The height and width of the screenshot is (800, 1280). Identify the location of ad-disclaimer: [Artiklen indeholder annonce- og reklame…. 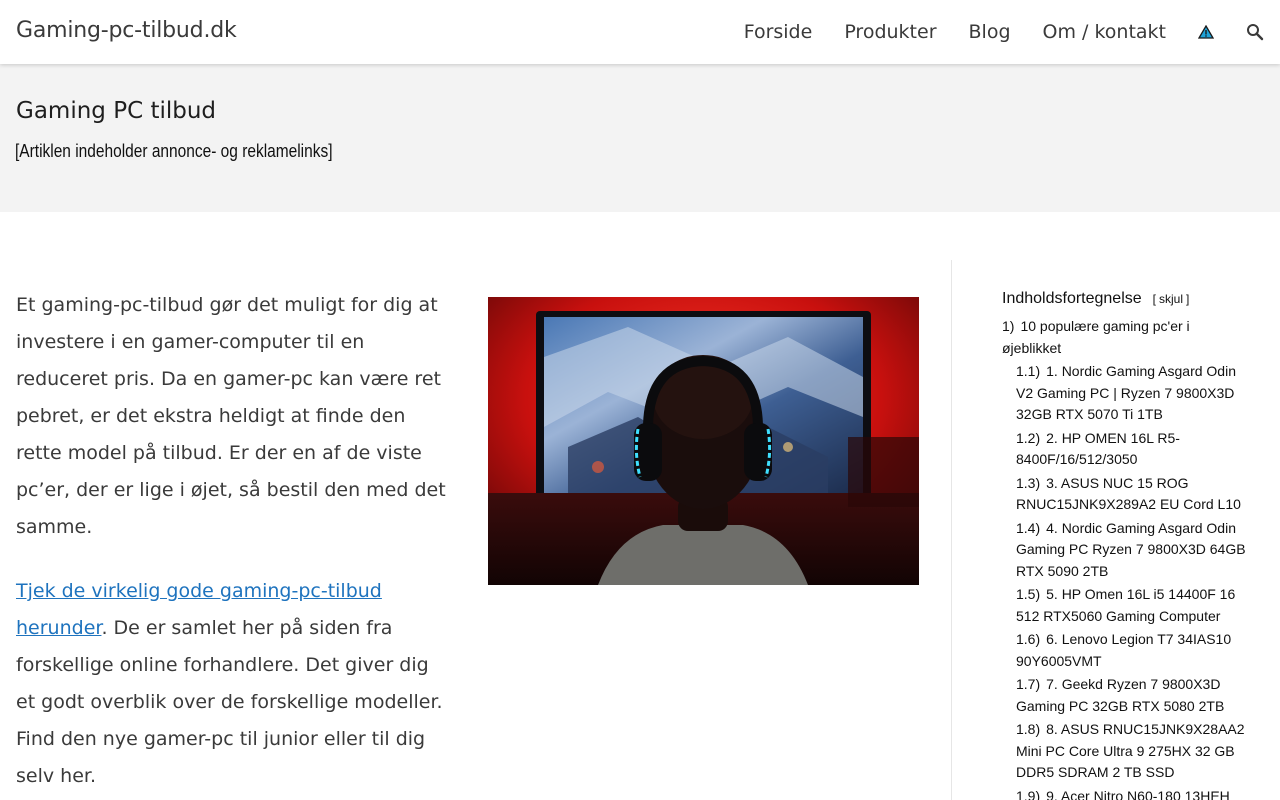
(174, 151).